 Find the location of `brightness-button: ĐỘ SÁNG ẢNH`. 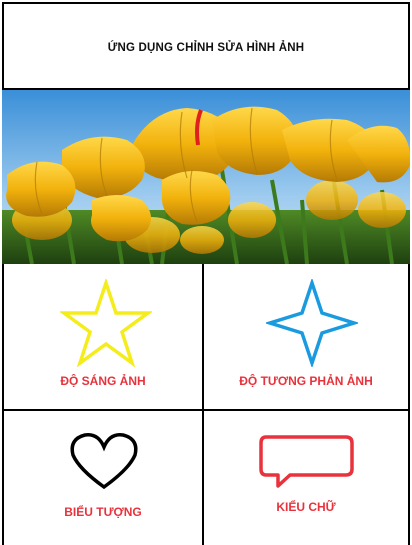

brightness-button: ĐỘ SÁNG ẢNH is located at coordinates (103, 337).